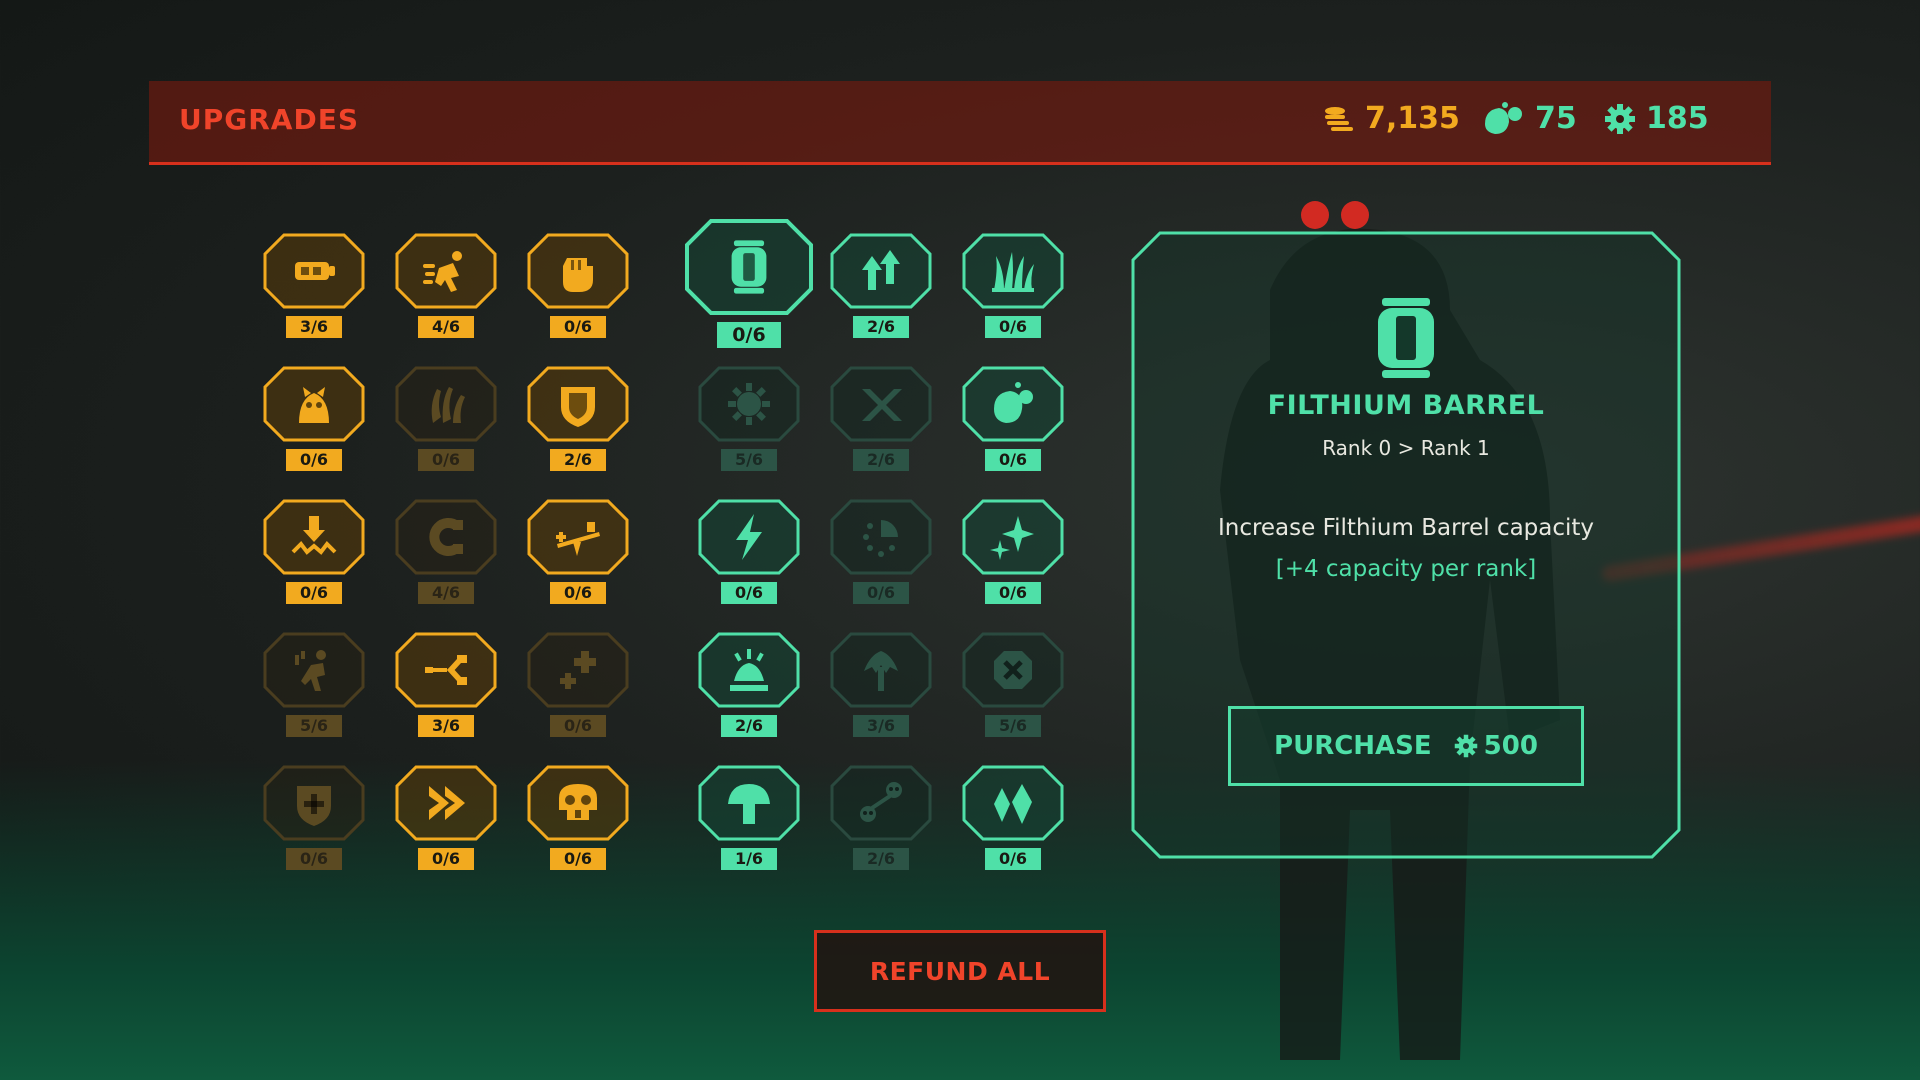 This screenshot has height=1080, width=1920. What do you see at coordinates (1353, 746) in the screenshot?
I see `purchase-label: PURCHASE` at bounding box center [1353, 746].